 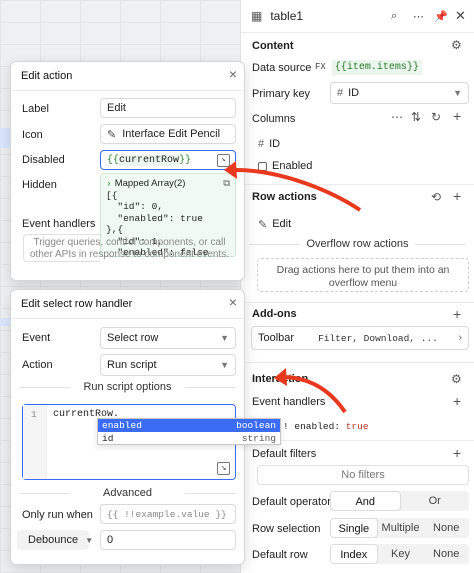 What do you see at coordinates (282, 68) in the screenshot?
I see `data-source-label: Data source` at bounding box center [282, 68].